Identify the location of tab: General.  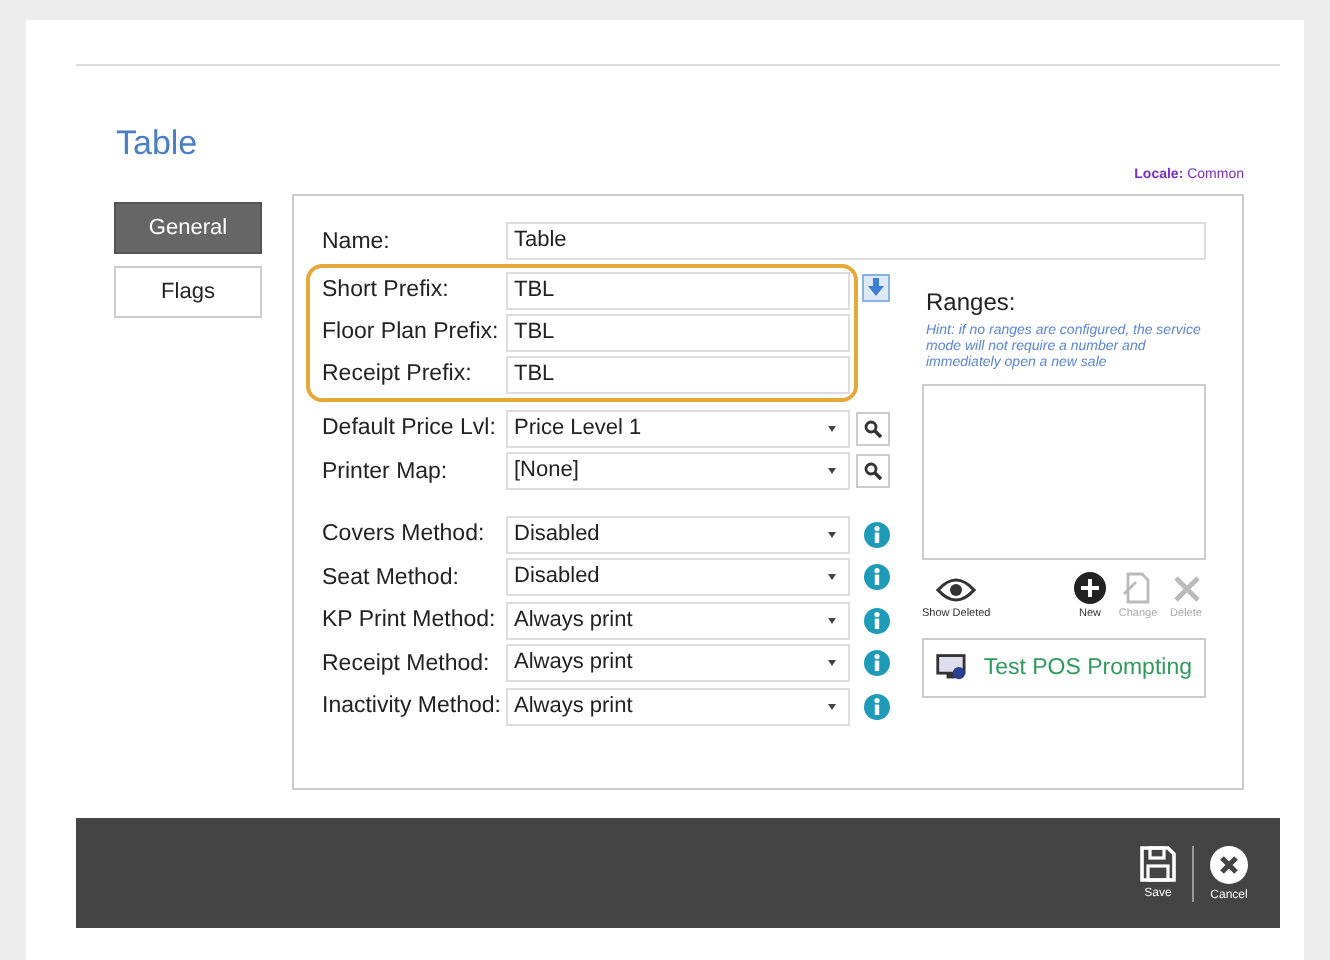
(188, 228).